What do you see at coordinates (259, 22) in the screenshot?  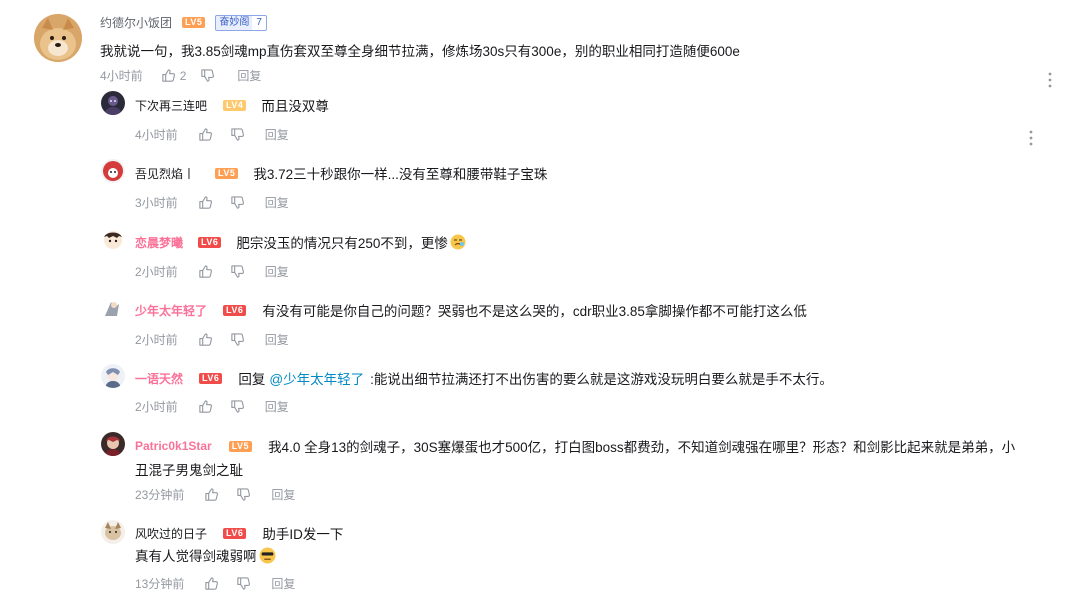 I see `fan-badge-level: 7` at bounding box center [259, 22].